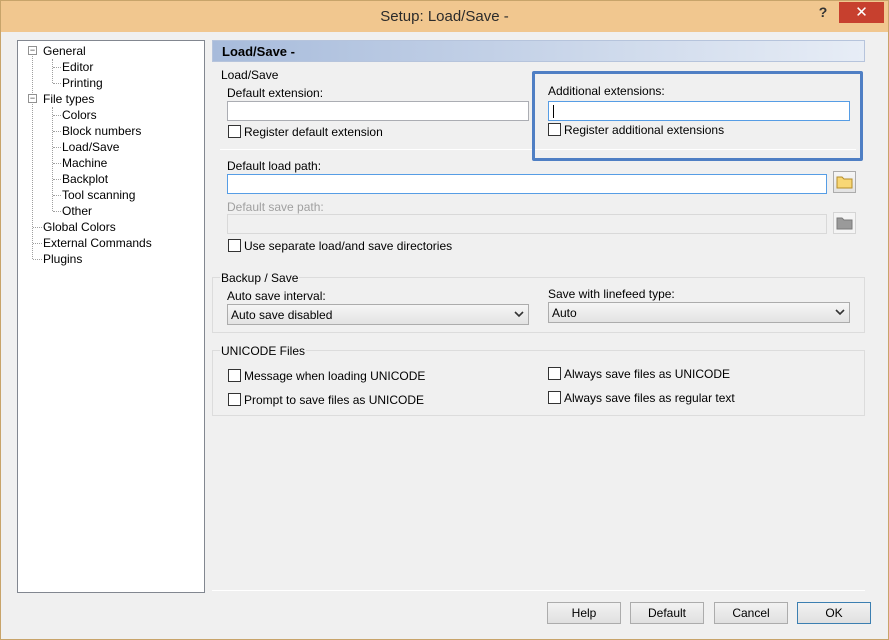 The image size is (889, 640). Describe the element at coordinates (538, 590) in the screenshot. I see `bottom-separator` at that location.